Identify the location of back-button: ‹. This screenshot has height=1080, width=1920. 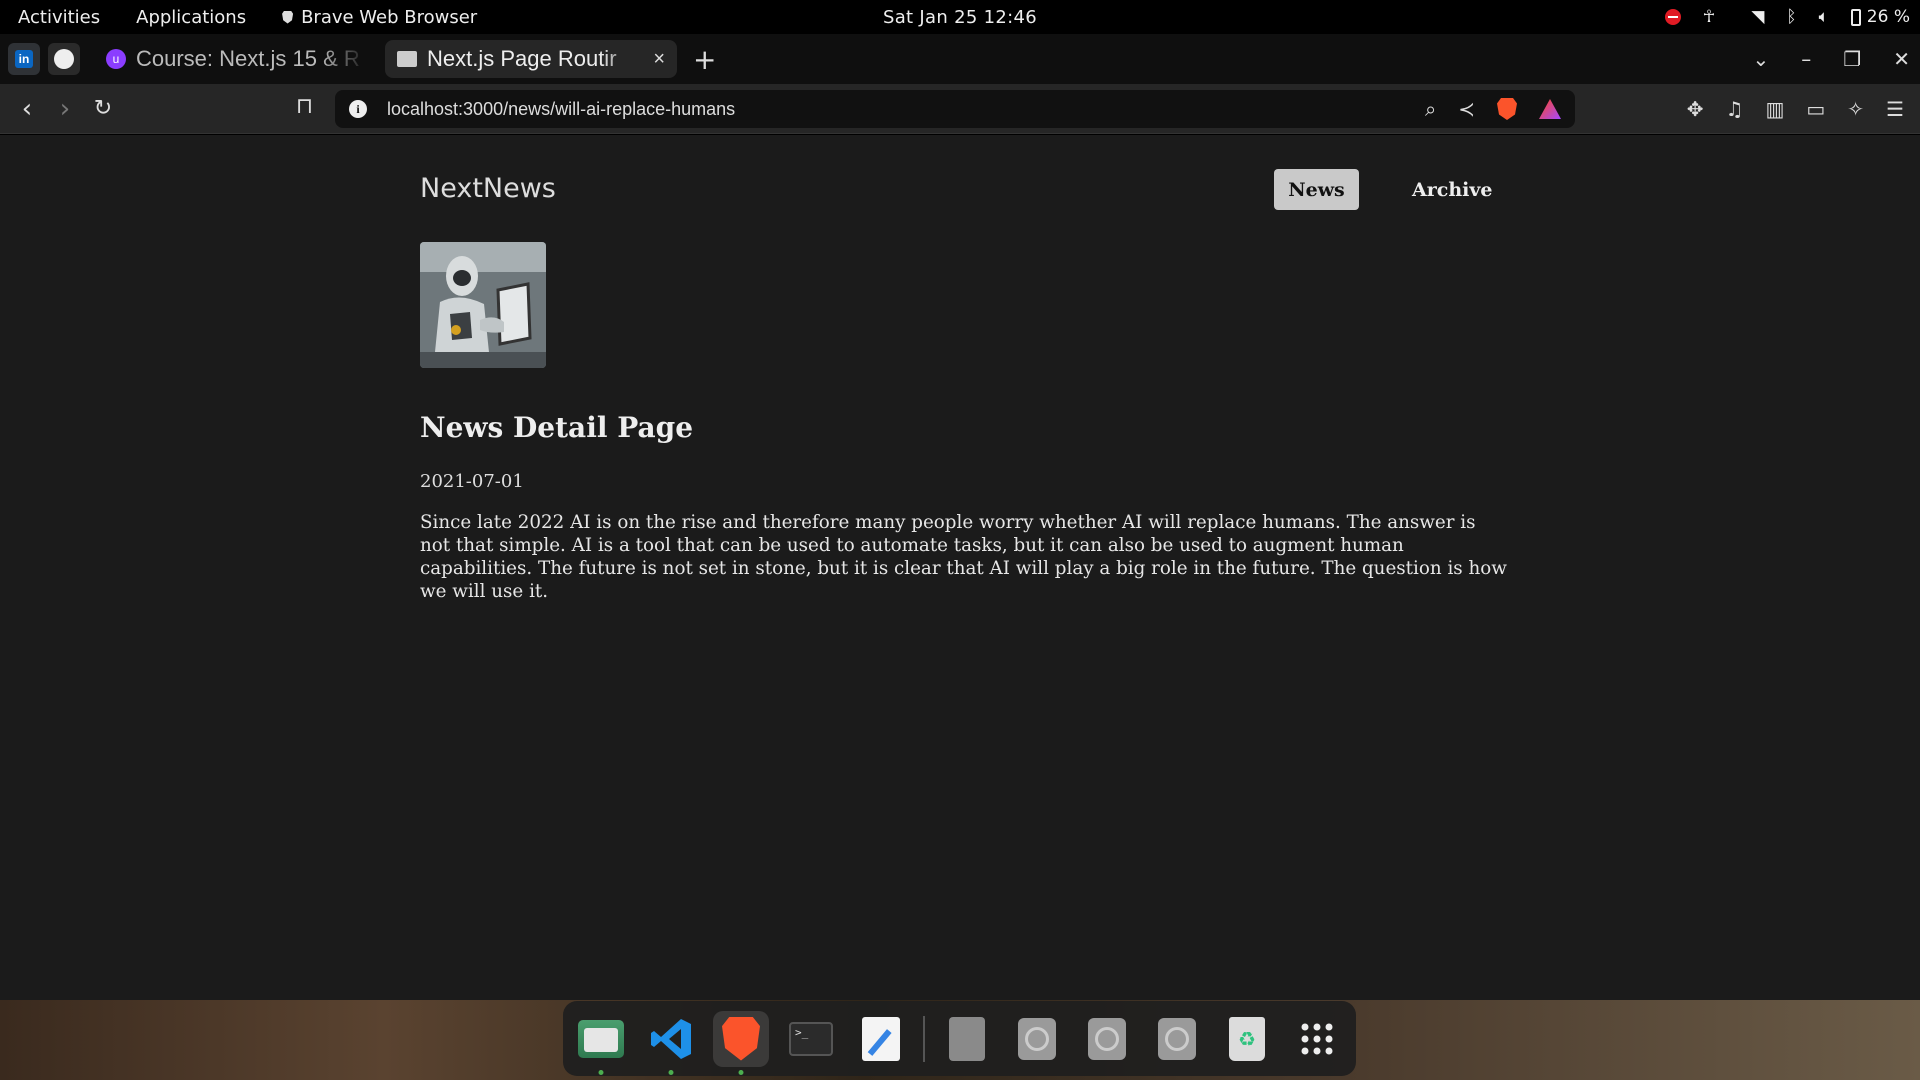
(27, 109).